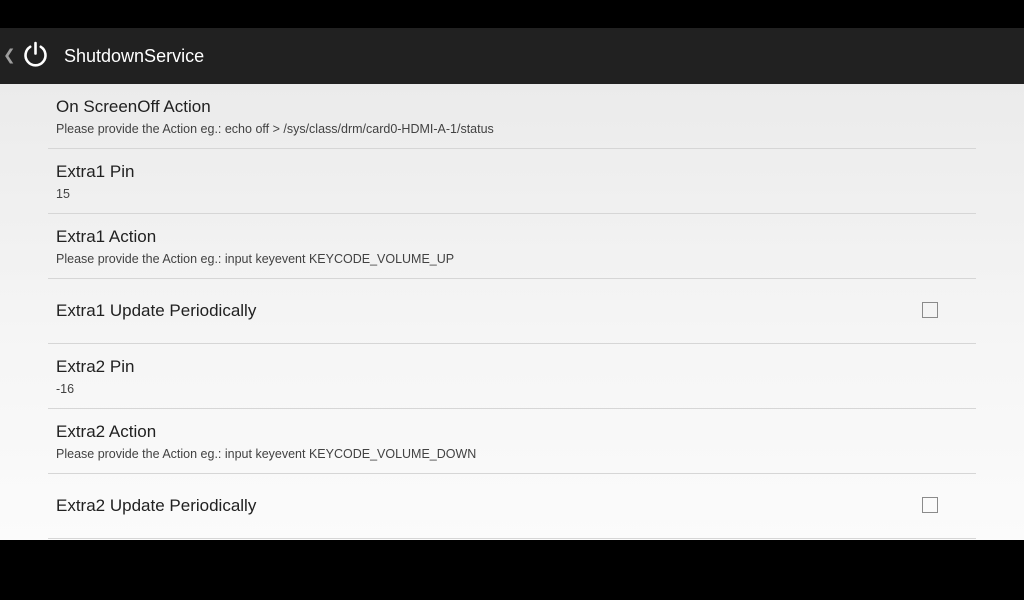 This screenshot has width=1024, height=600. I want to click on pref-title: Extra1 Action, so click(106, 236).